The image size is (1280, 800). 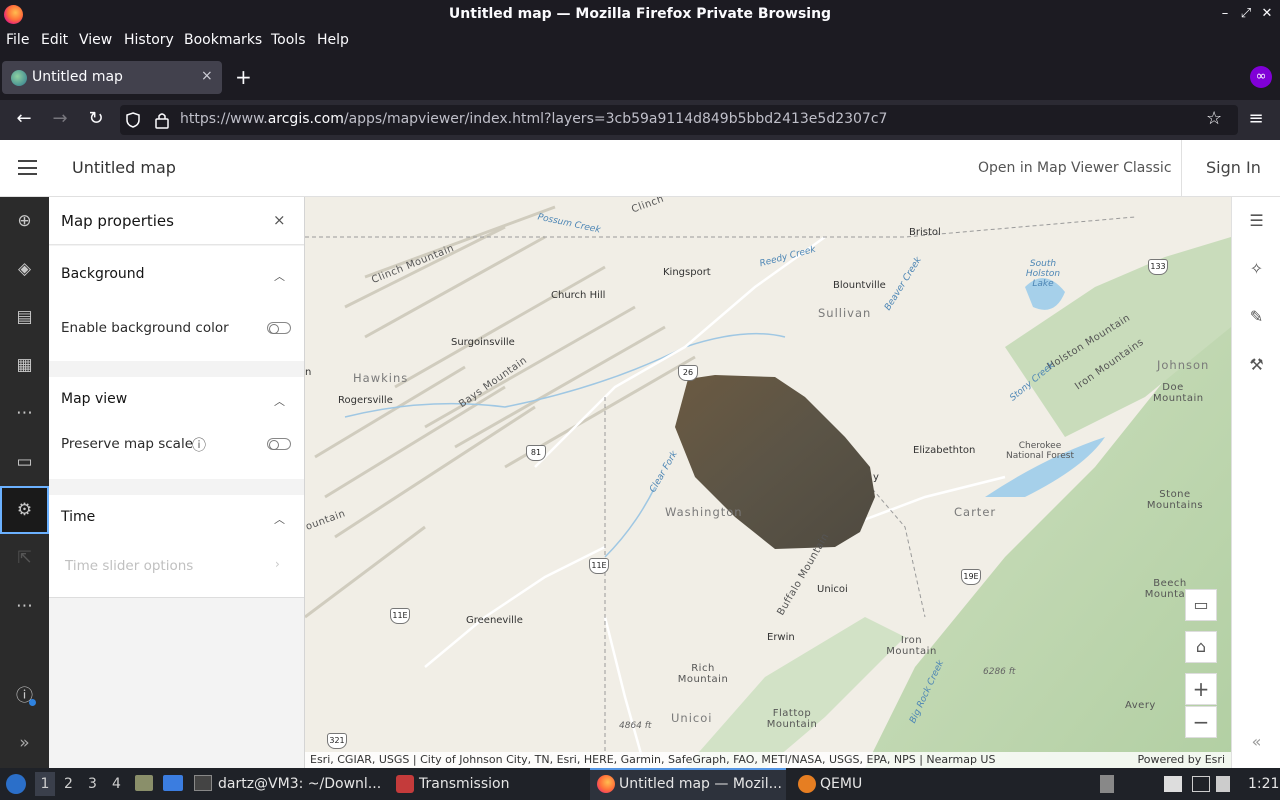 What do you see at coordinates (1225, 13) in the screenshot?
I see `minimize-button: –` at bounding box center [1225, 13].